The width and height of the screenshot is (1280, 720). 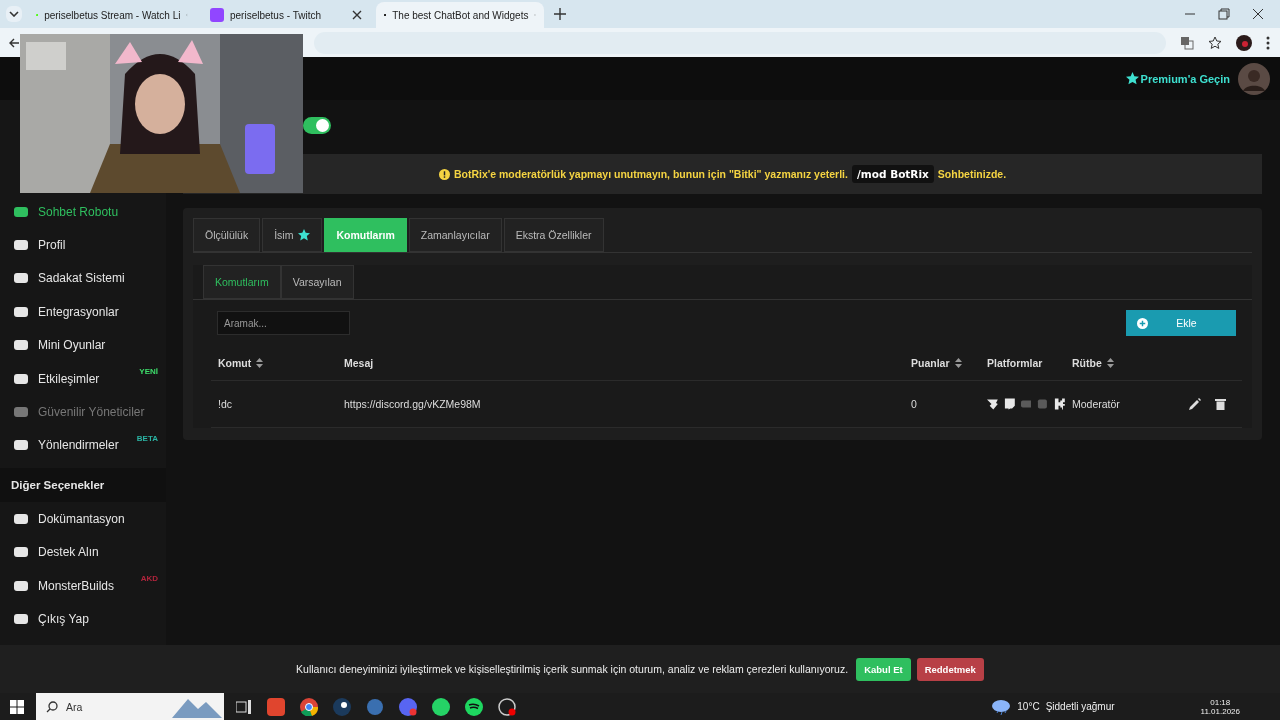 I want to click on sub-tab: Komutlarım, so click(x=242, y=282).